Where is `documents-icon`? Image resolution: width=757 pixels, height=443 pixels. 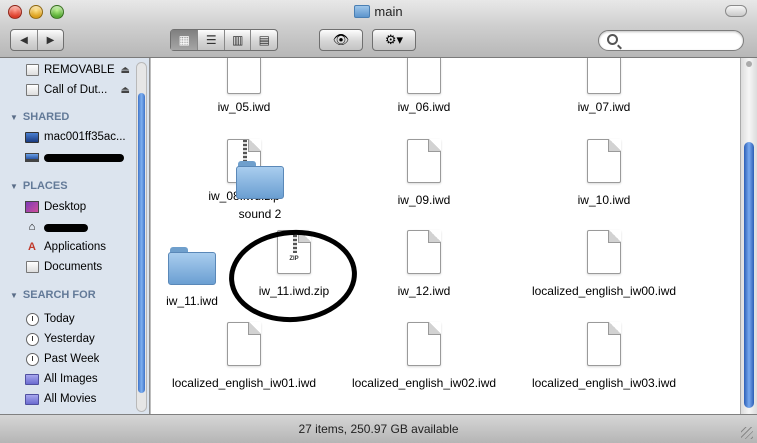 documents-icon is located at coordinates (32, 267).